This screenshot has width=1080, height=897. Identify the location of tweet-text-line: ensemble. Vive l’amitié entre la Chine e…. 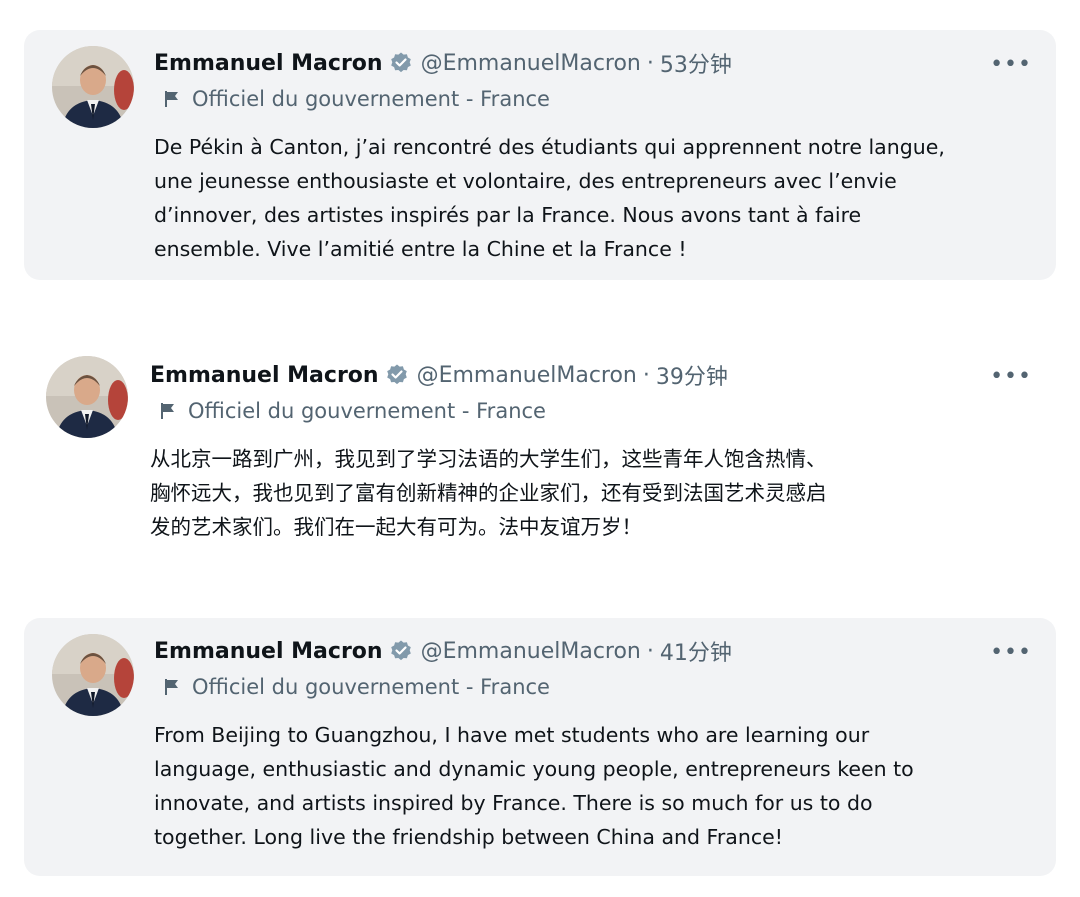
(420, 249).